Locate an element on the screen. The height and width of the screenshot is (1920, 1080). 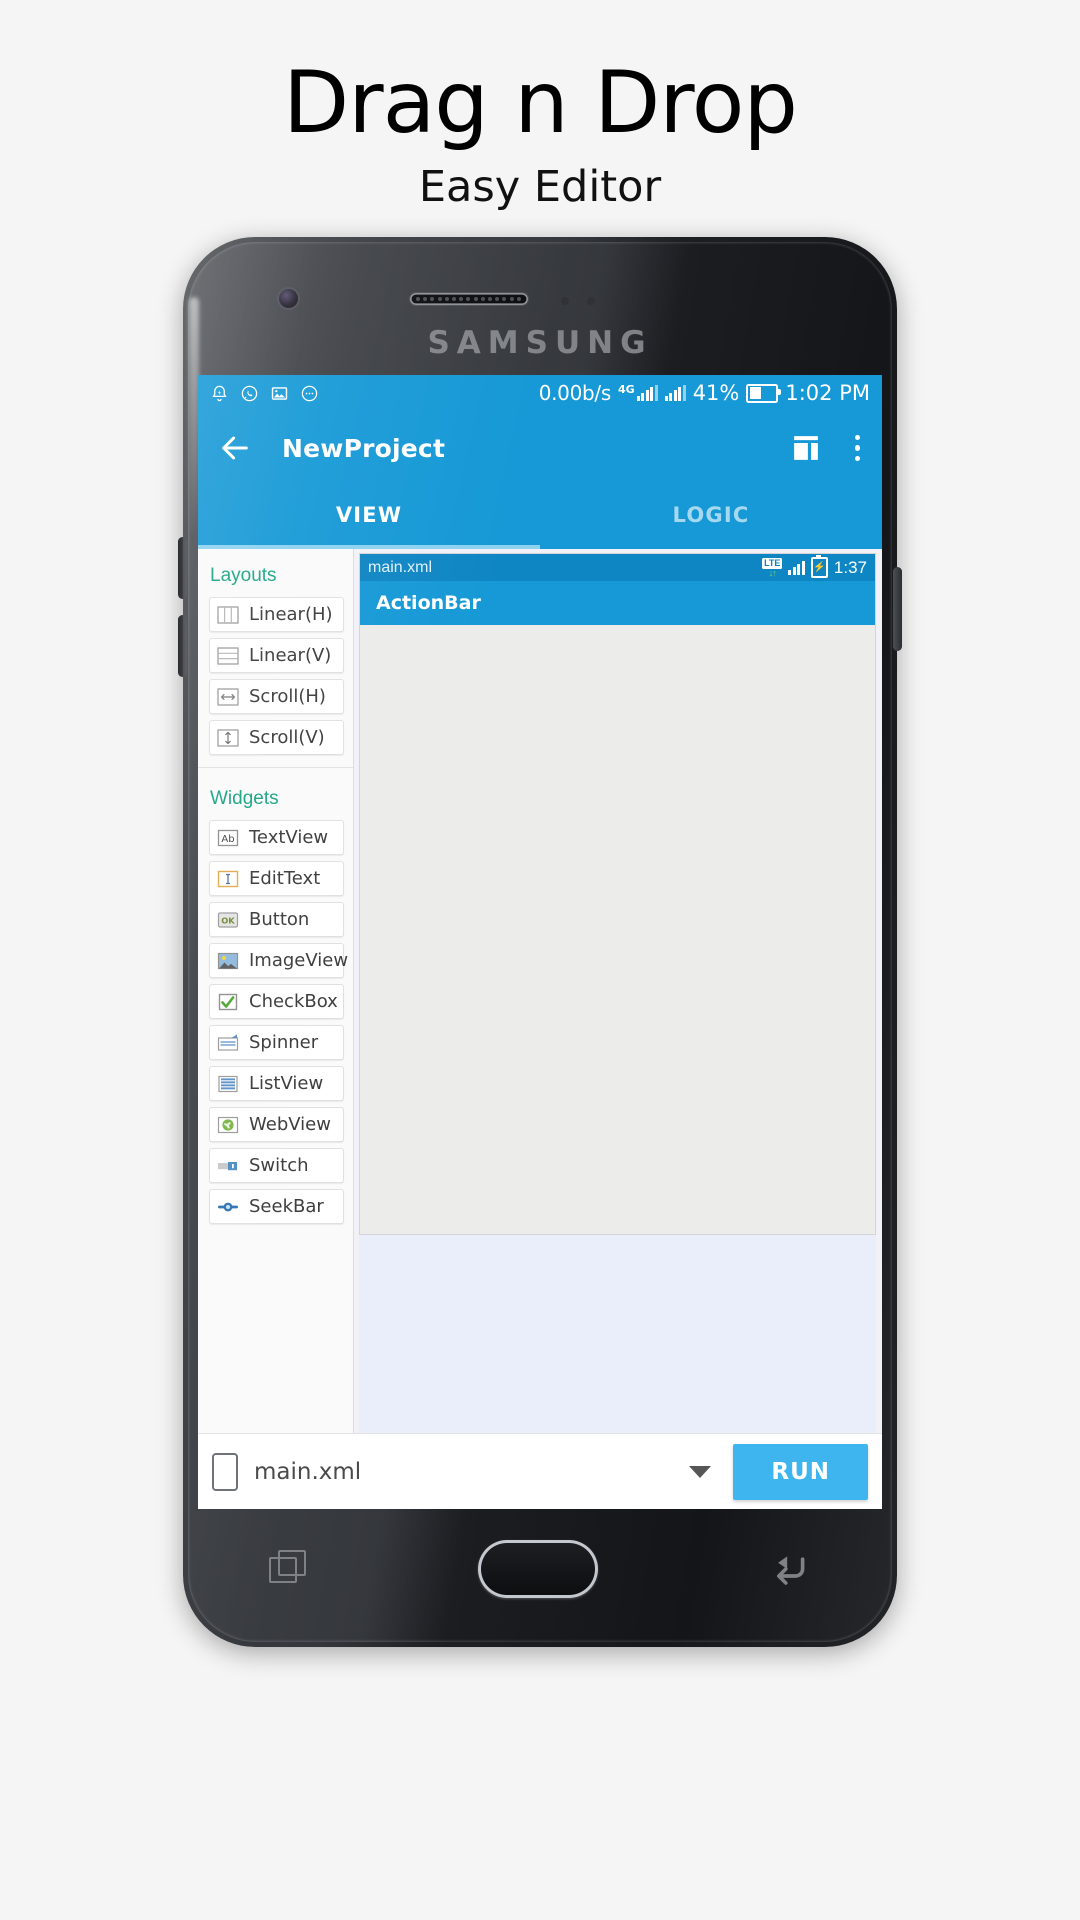
back-button is located at coordinates (235, 448).